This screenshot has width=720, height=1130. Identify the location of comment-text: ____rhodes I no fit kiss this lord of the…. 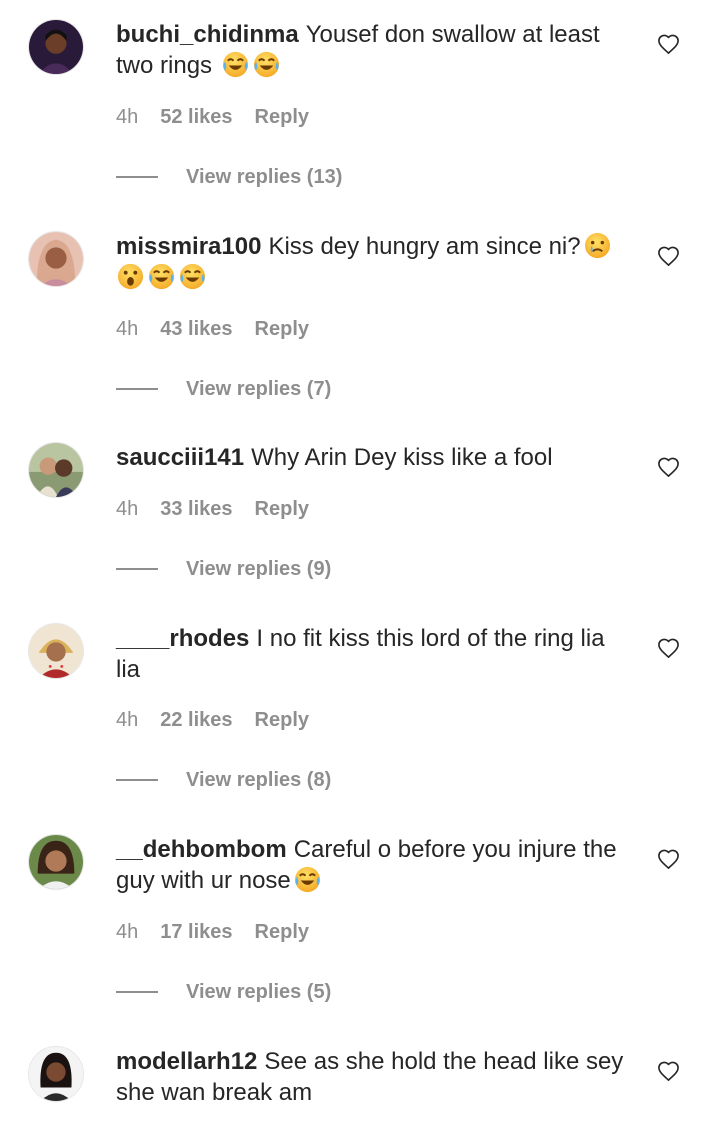
(373, 654).